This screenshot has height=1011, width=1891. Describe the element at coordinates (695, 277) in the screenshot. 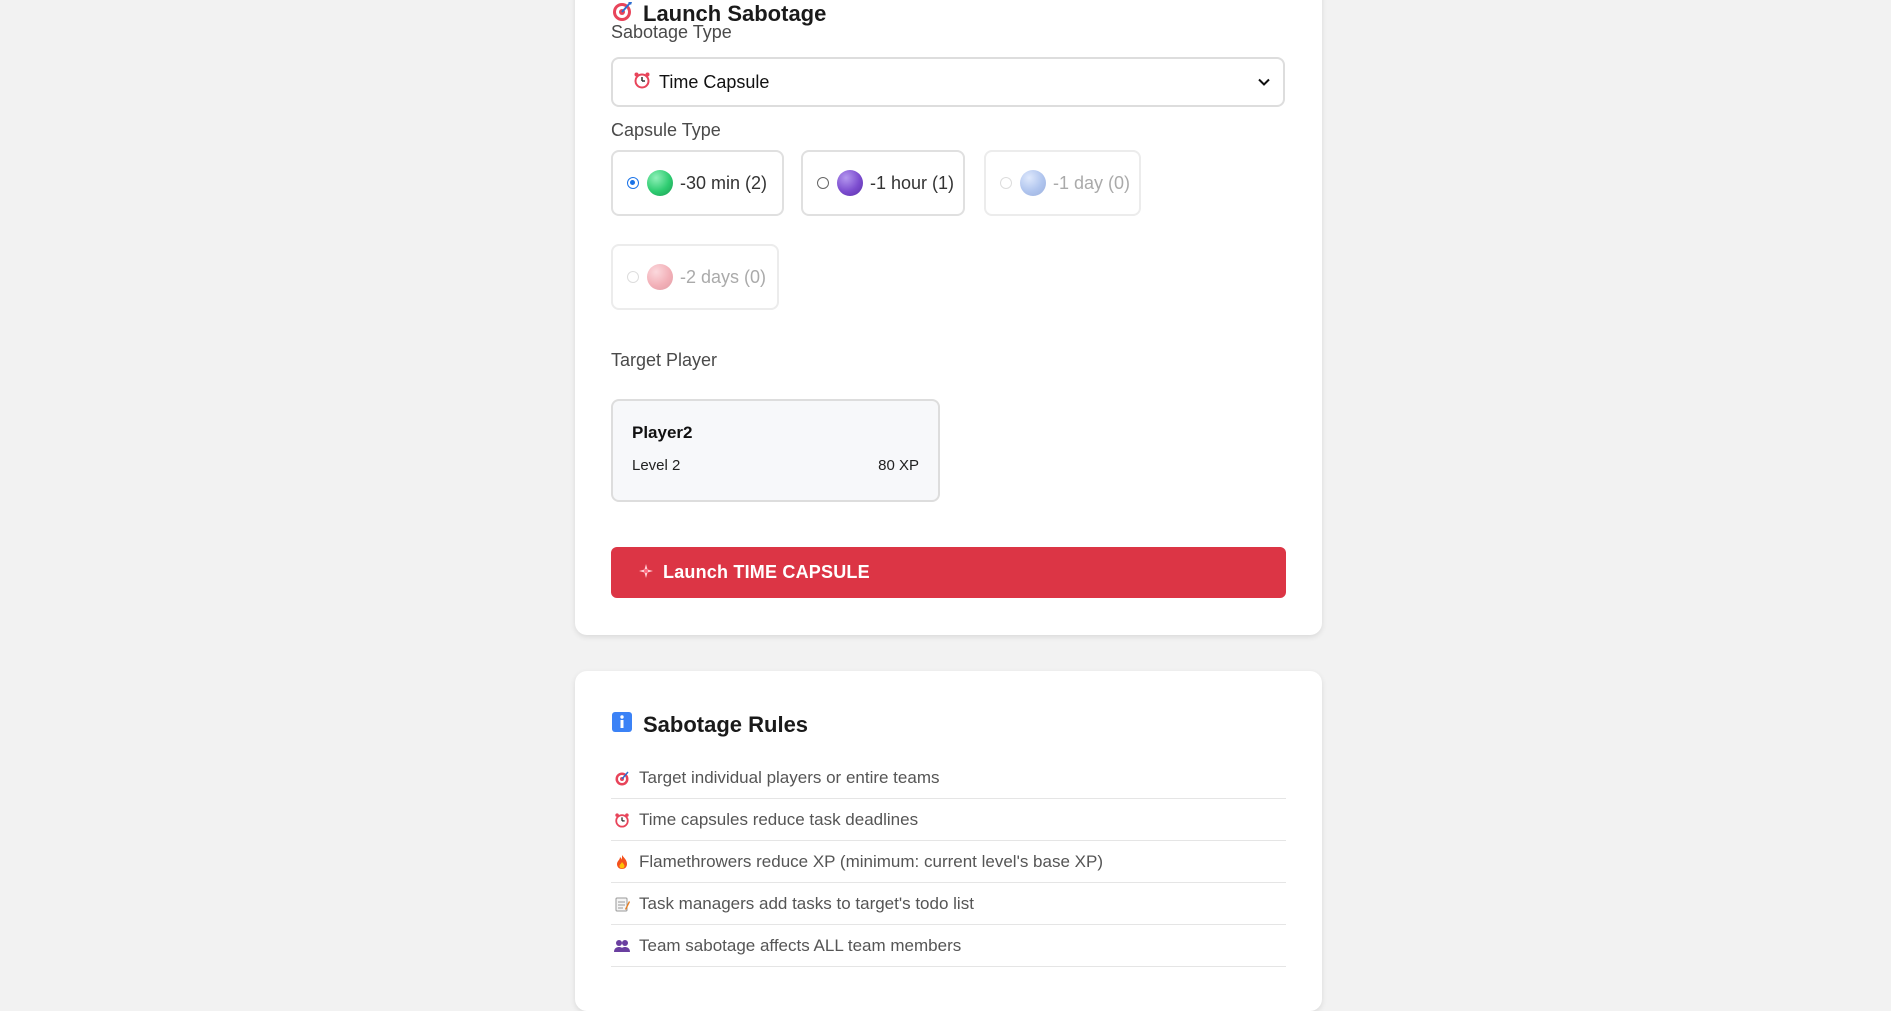

I see `capsule-option-2days: -2 days (0)` at that location.